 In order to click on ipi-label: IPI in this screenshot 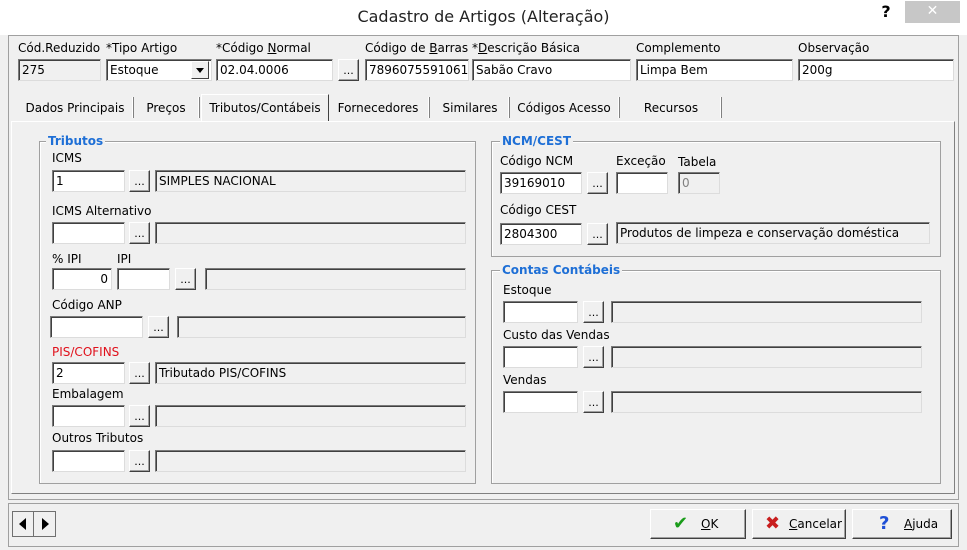, I will do `click(124, 259)`.